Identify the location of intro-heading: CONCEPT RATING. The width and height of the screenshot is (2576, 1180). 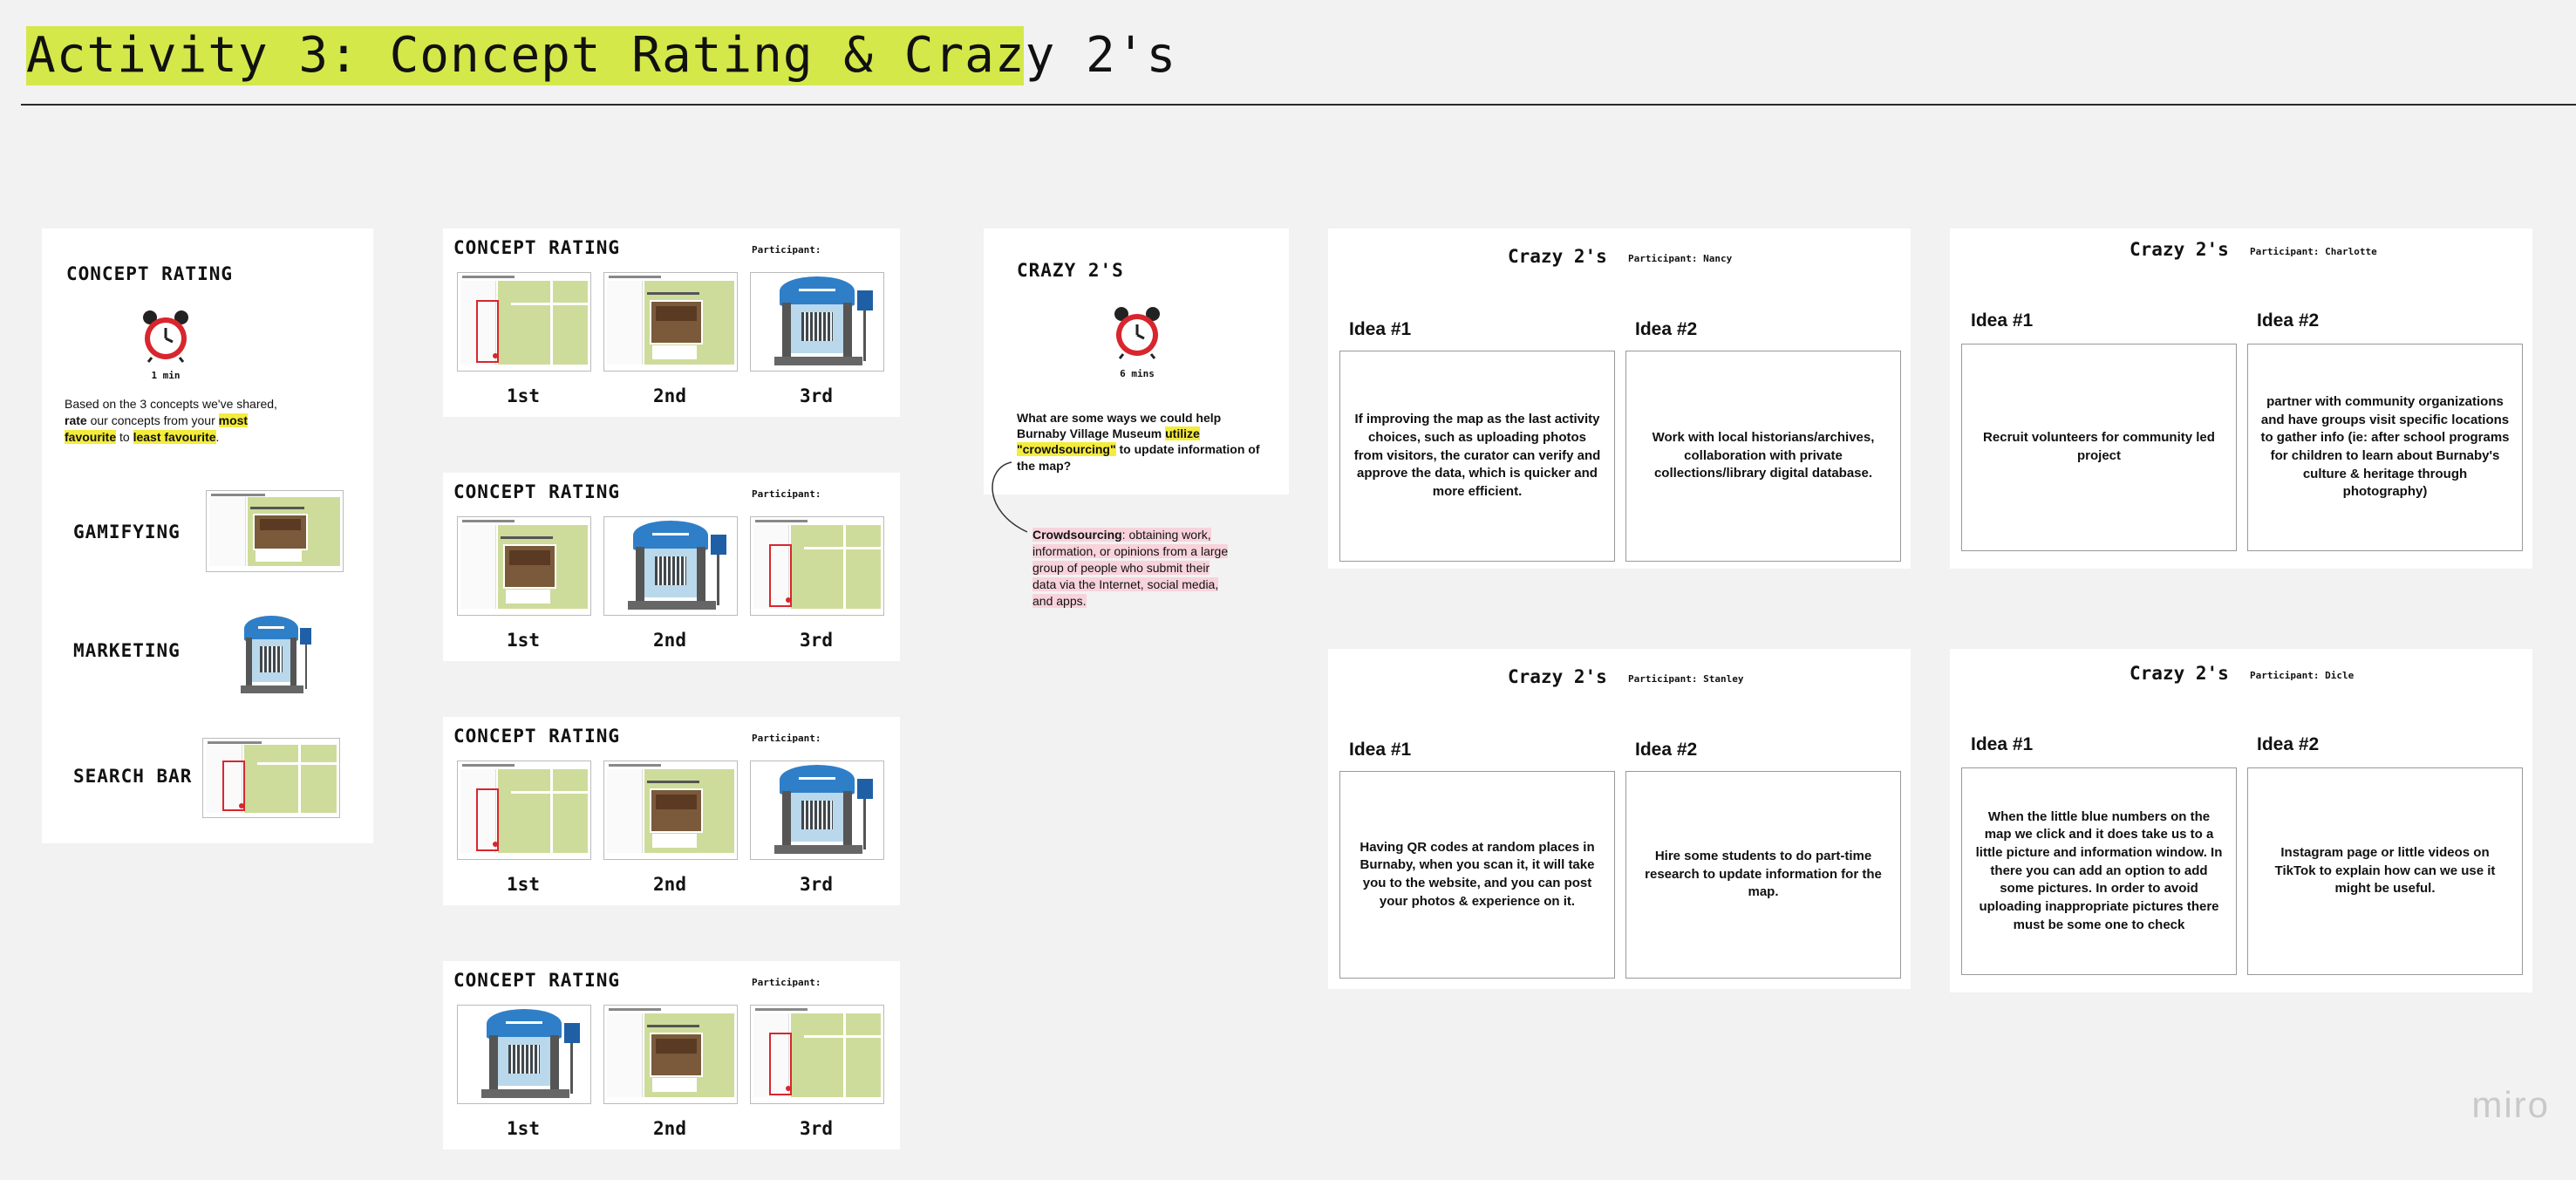
(150, 273).